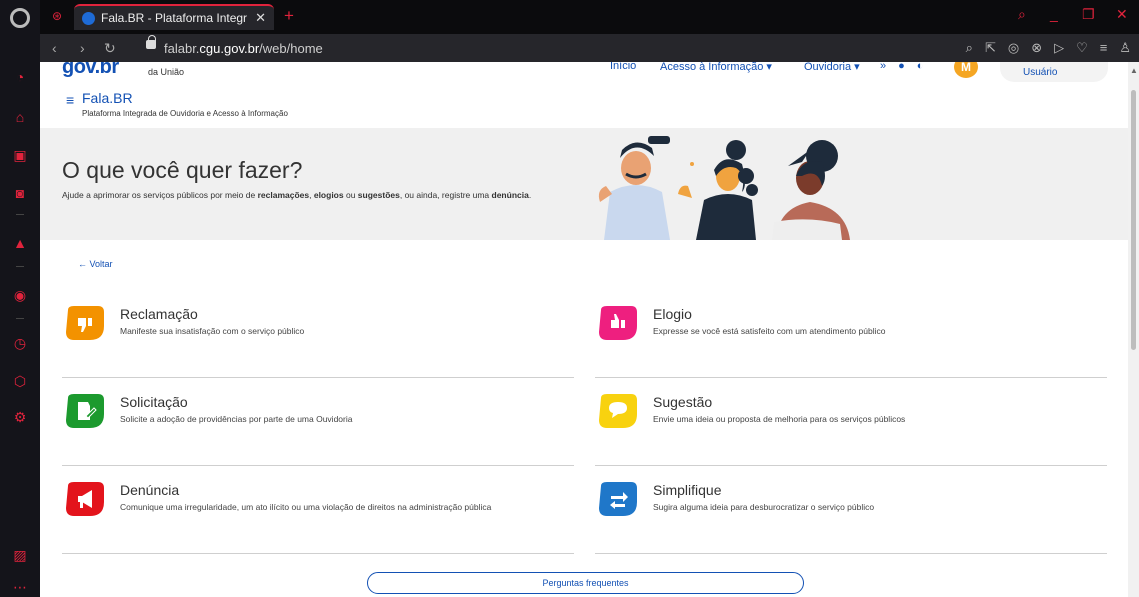 Image resolution: width=1139 pixels, height=597 pixels. I want to click on speech-bubble-icon, so click(618, 411).